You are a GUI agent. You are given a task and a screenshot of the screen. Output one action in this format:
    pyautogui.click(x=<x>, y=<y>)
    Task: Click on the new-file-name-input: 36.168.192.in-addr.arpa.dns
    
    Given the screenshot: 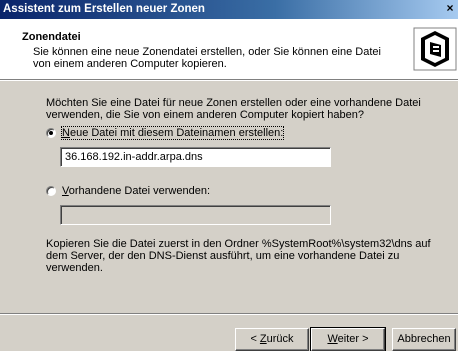 What is the action you would take?
    pyautogui.click(x=195, y=157)
    